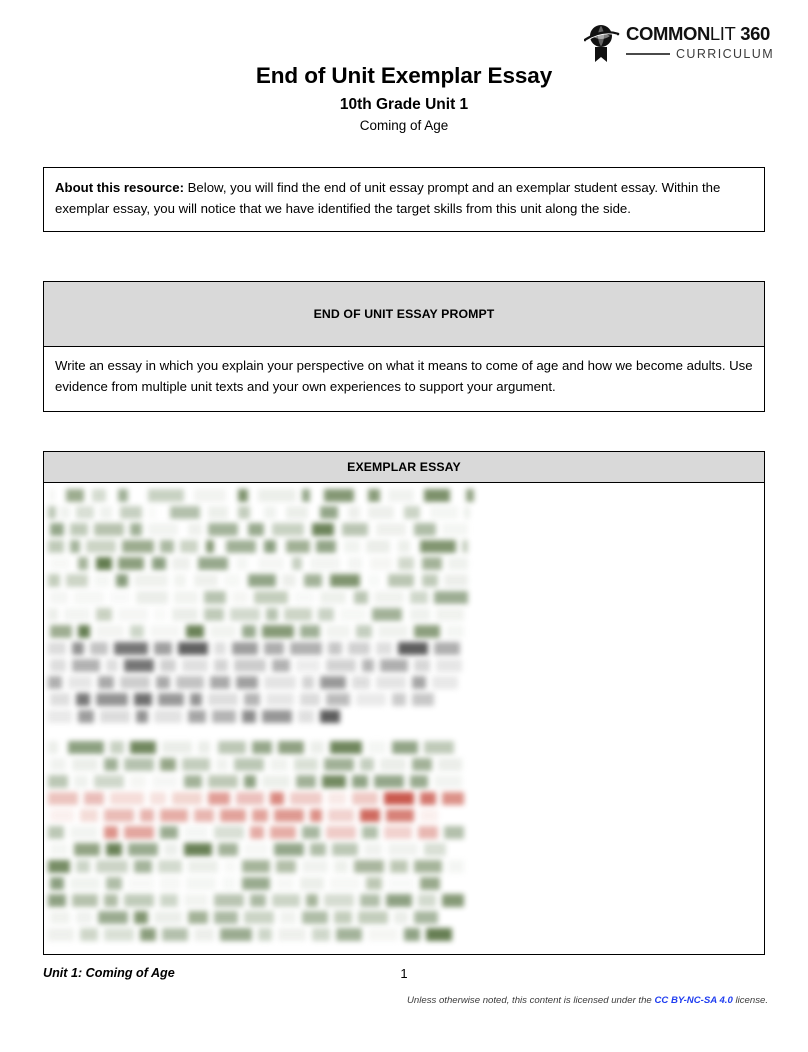 Image resolution: width=808 pixels, height=1052 pixels. Describe the element at coordinates (601, 43) in the screenshot. I see `globe-ribbon-icon` at that location.